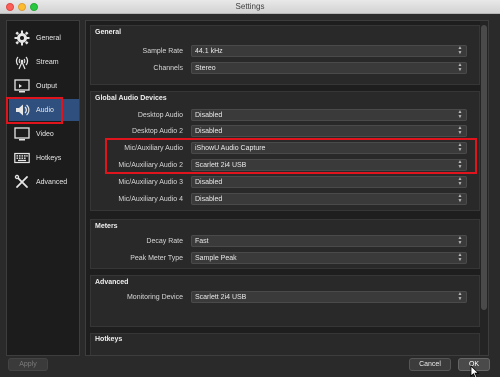 The width and height of the screenshot is (500, 377). I want to click on mic-aux-audio-4-row: Mic/Auxiliary Audio 4 Disabled ▲ ▼, so click(286, 199).